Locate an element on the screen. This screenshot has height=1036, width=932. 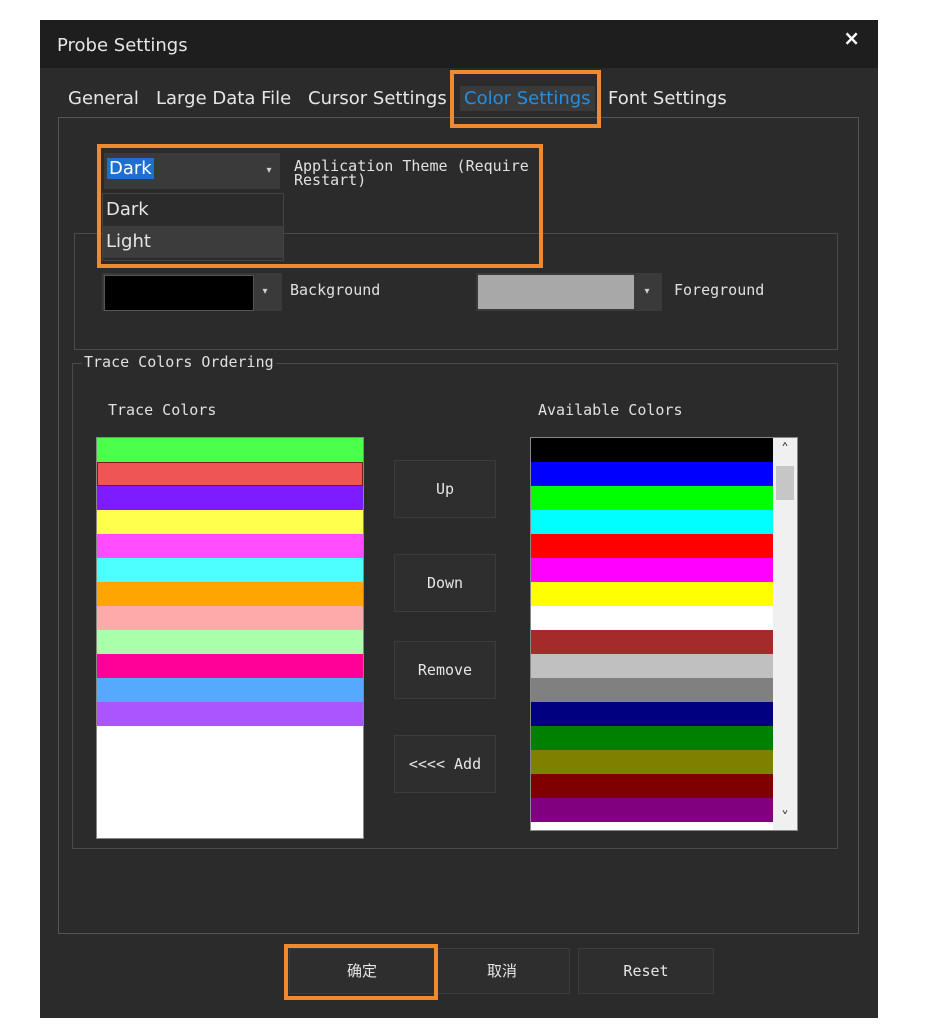
vertical-scrollbar: ˄ ˅ is located at coordinates (785, 634).